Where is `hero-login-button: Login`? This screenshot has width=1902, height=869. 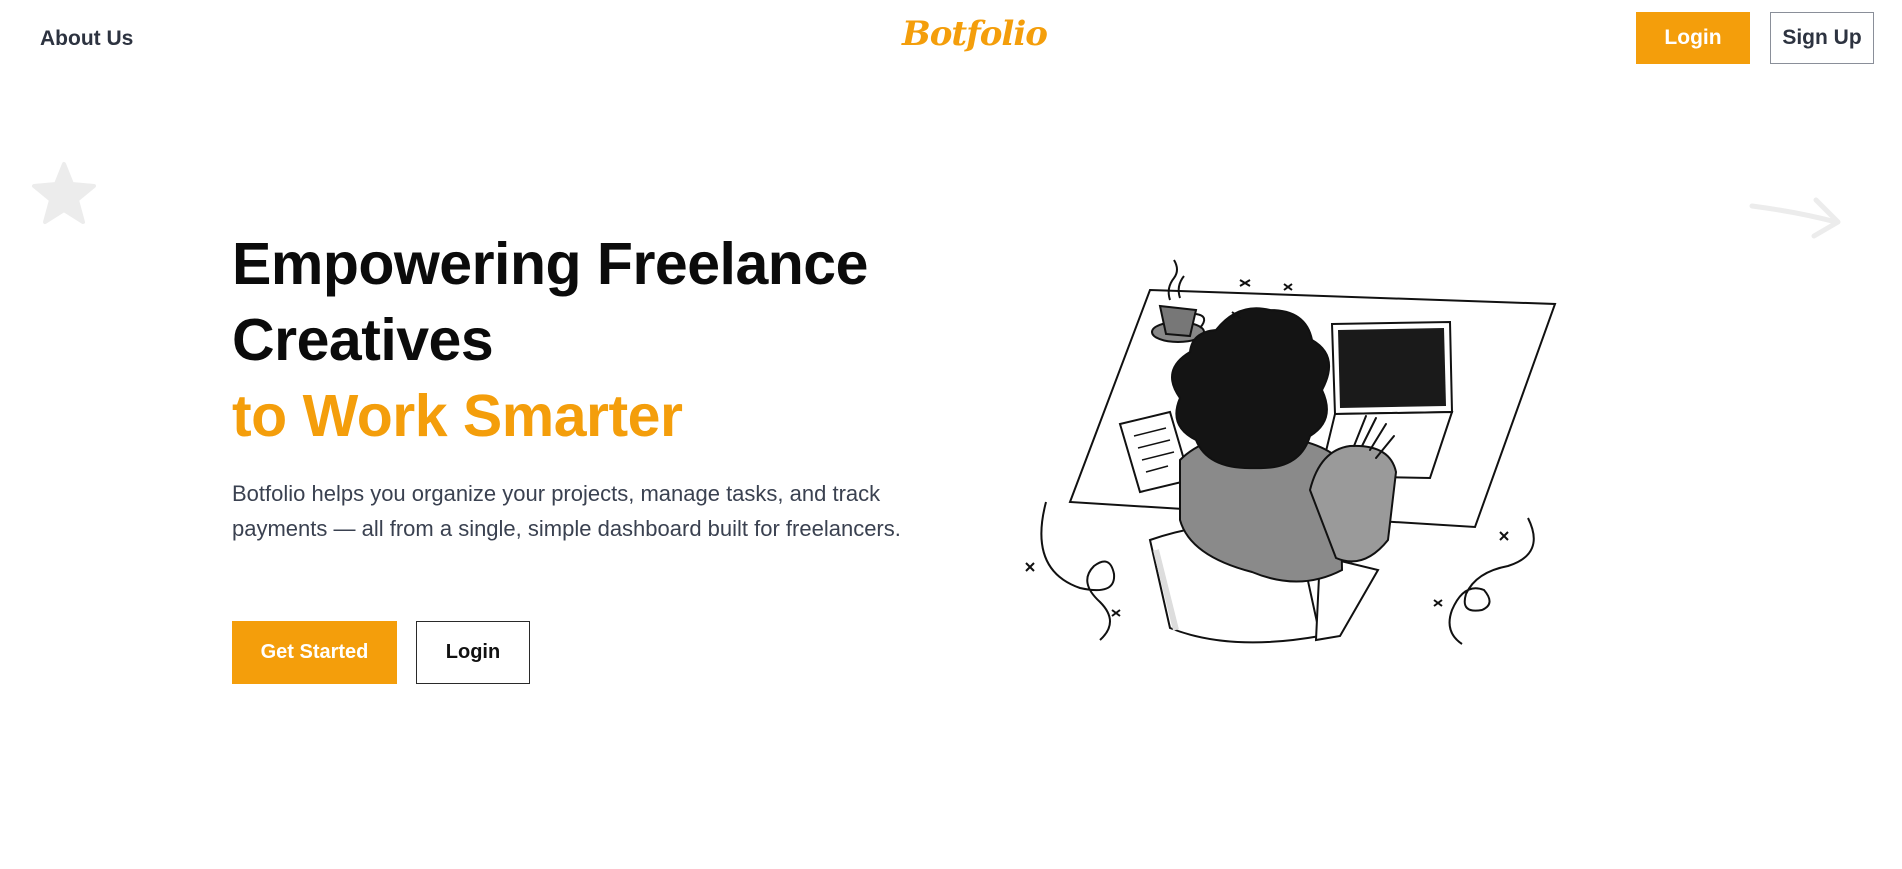 hero-login-button: Login is located at coordinates (473, 652).